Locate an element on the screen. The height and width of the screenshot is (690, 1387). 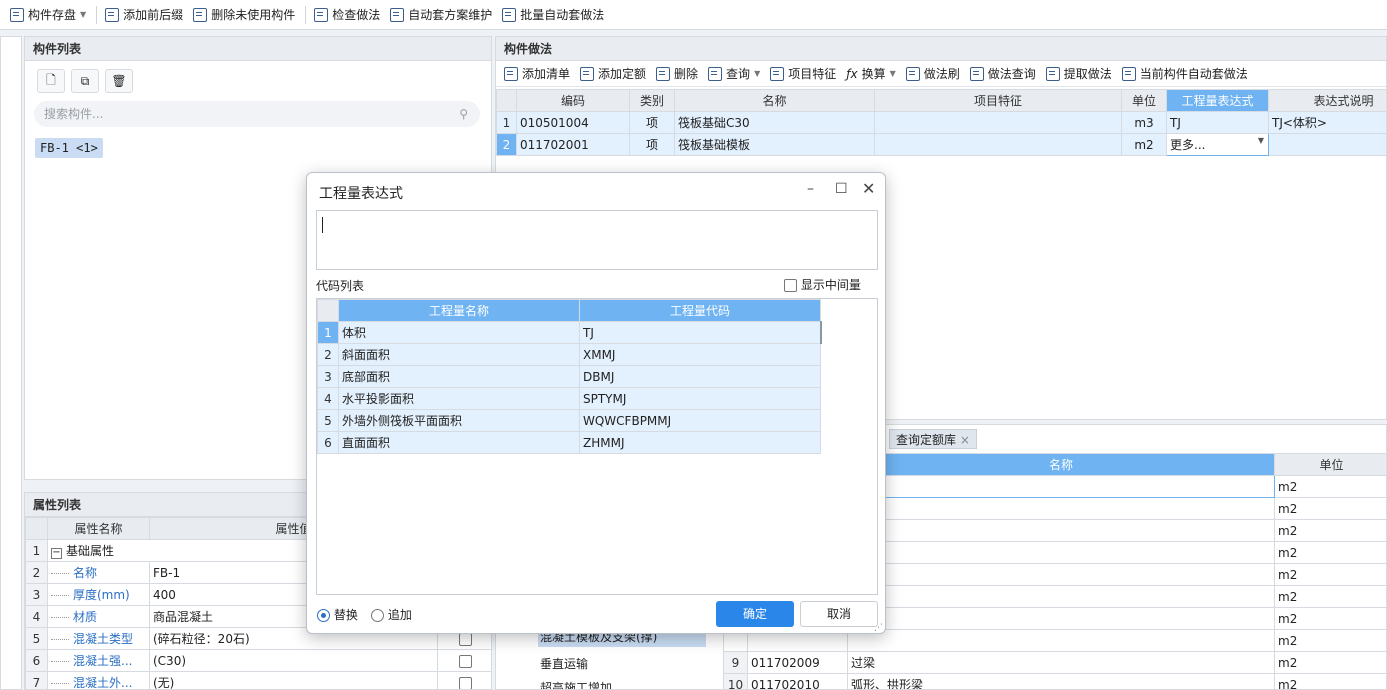
maximize-icon: ☐ is located at coordinates (841, 189).